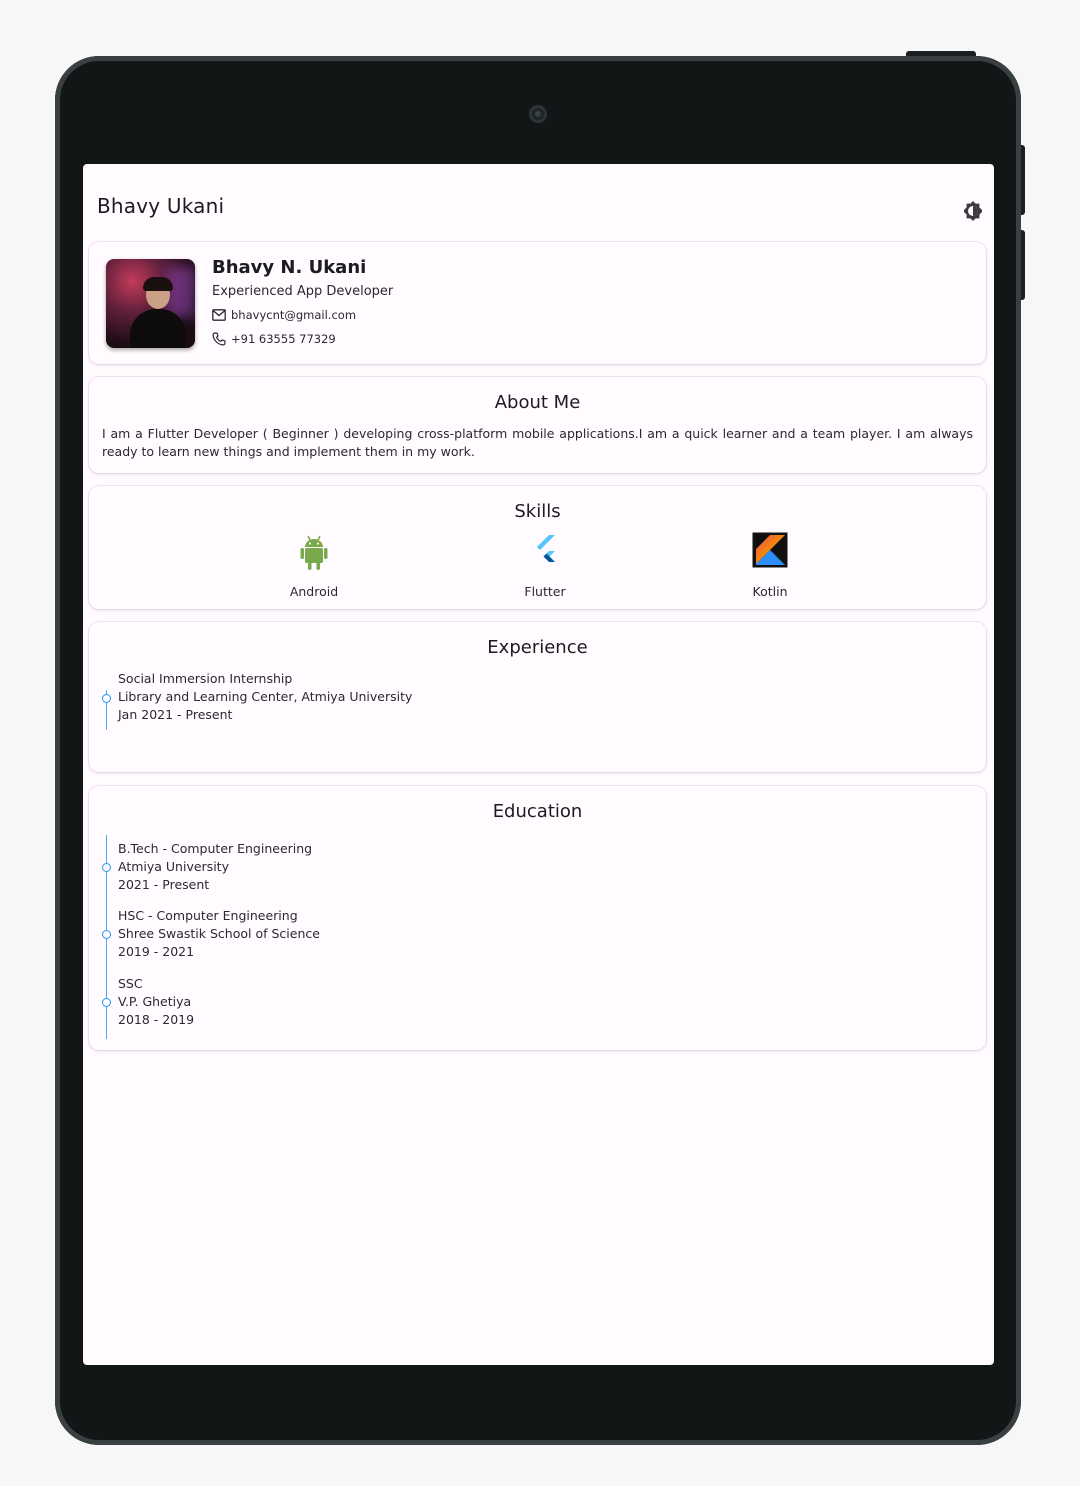 This screenshot has width=1080, height=1486. Describe the element at coordinates (770, 550) in the screenshot. I see `kotlin-icon` at that location.